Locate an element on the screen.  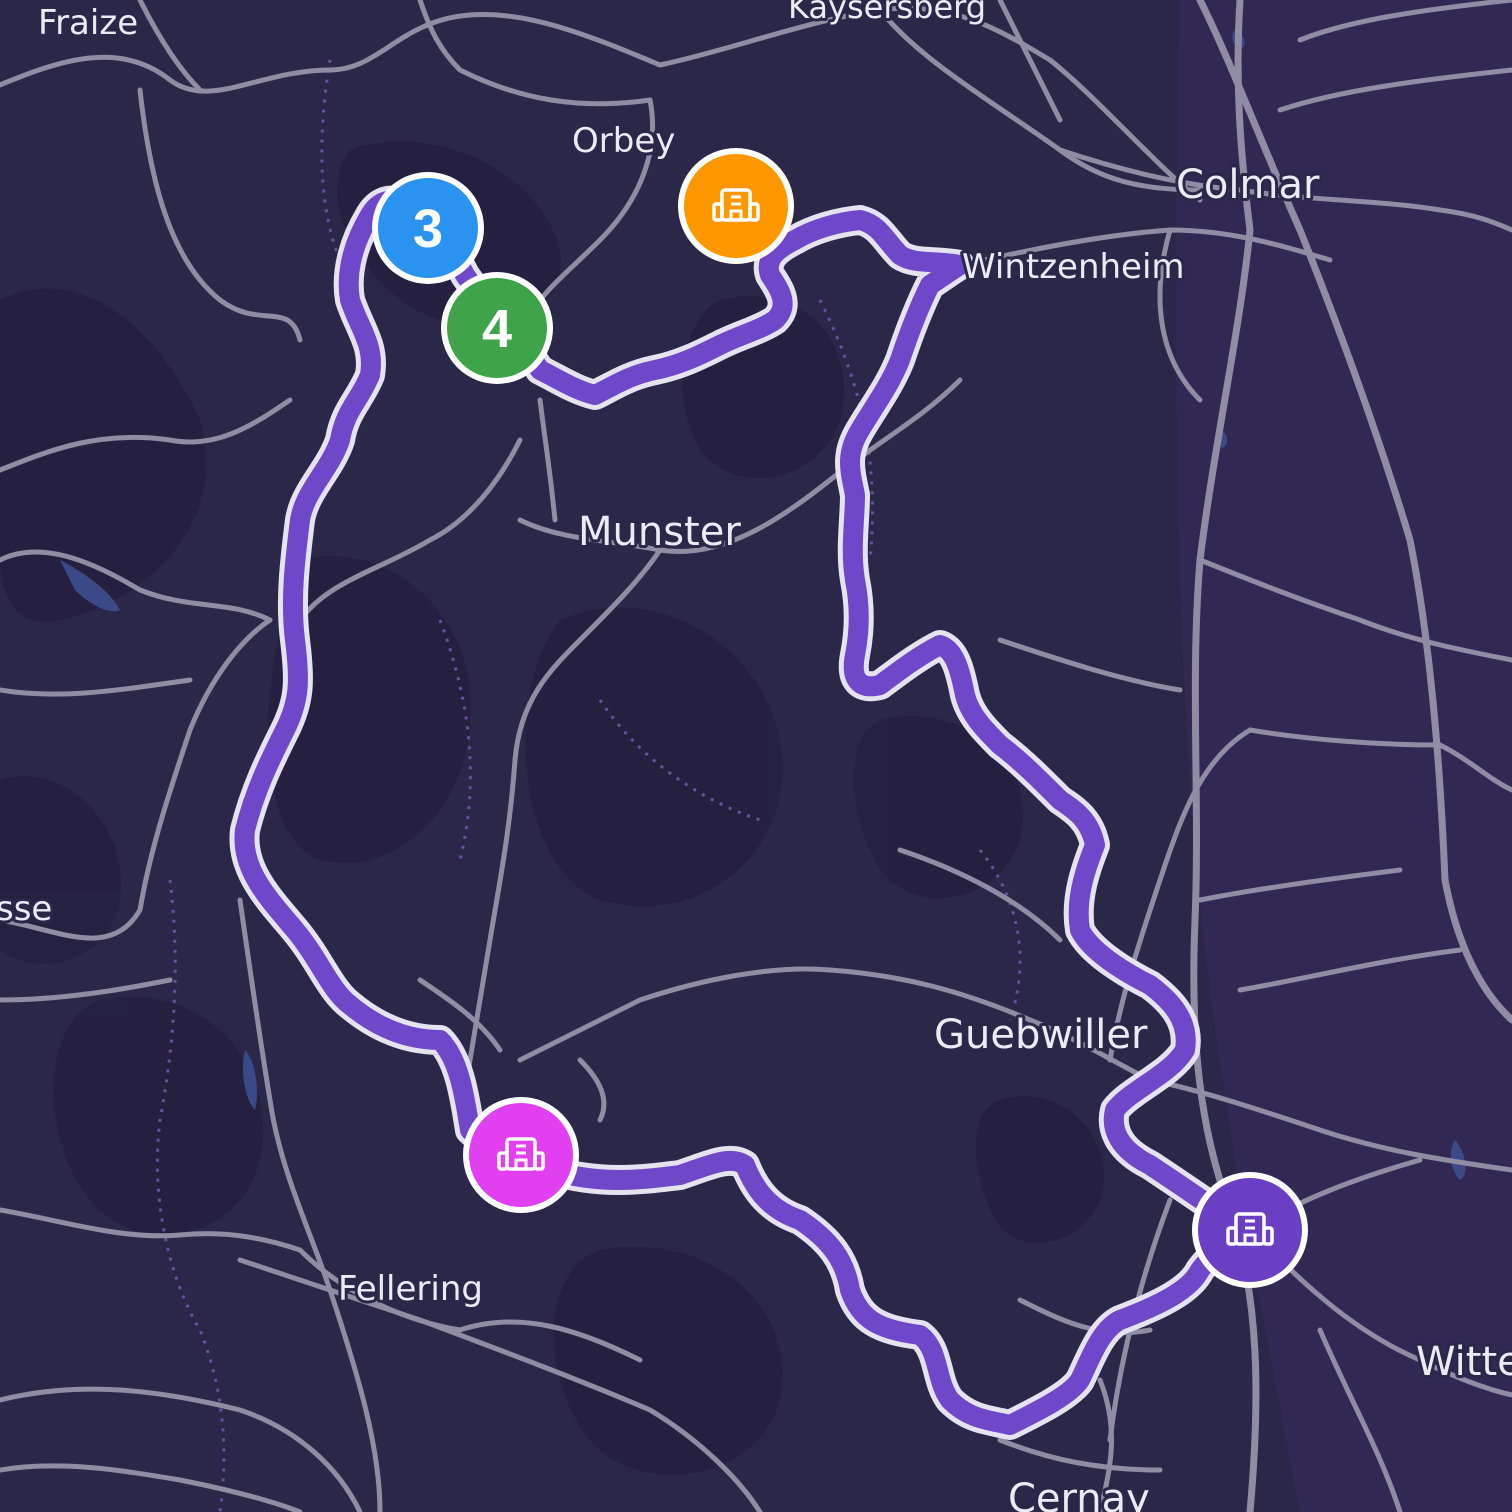
place-label-fellering: Fellering is located at coordinates (410, 1289).